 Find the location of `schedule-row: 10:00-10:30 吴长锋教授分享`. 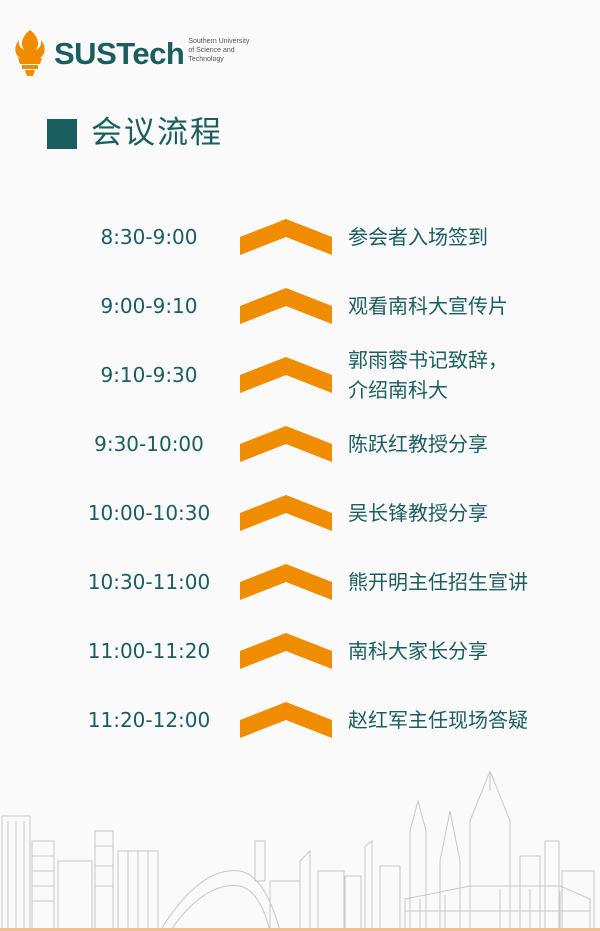

schedule-row: 10:00-10:30 吴长锋教授分享 is located at coordinates (300, 513).